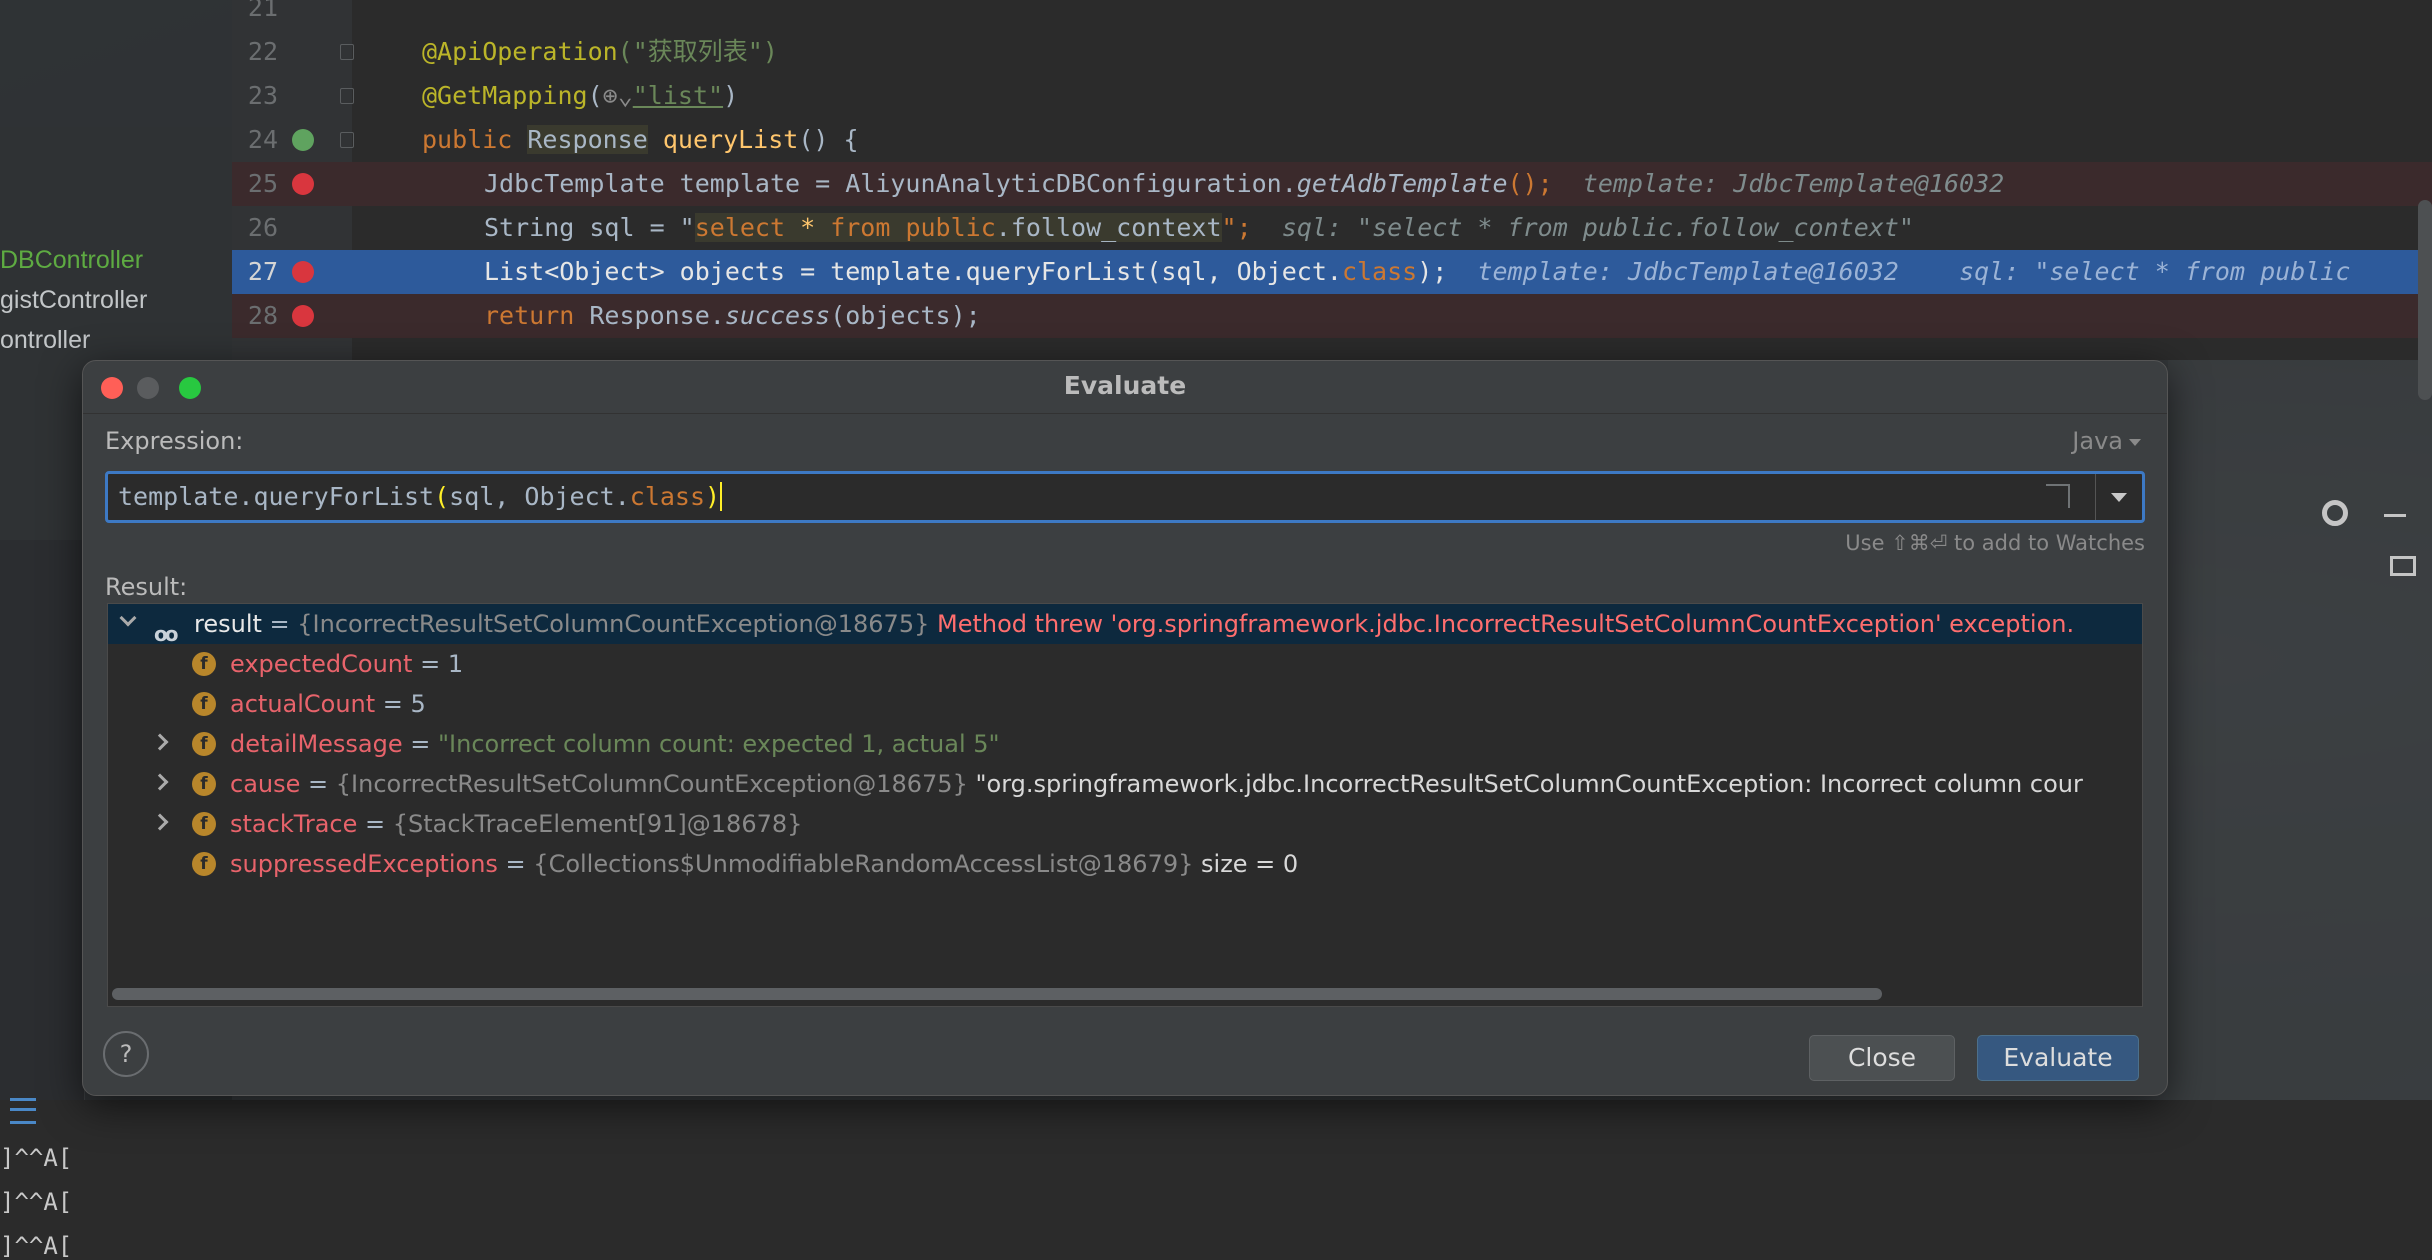  What do you see at coordinates (2395, 515) in the screenshot?
I see `minimize-icon` at bounding box center [2395, 515].